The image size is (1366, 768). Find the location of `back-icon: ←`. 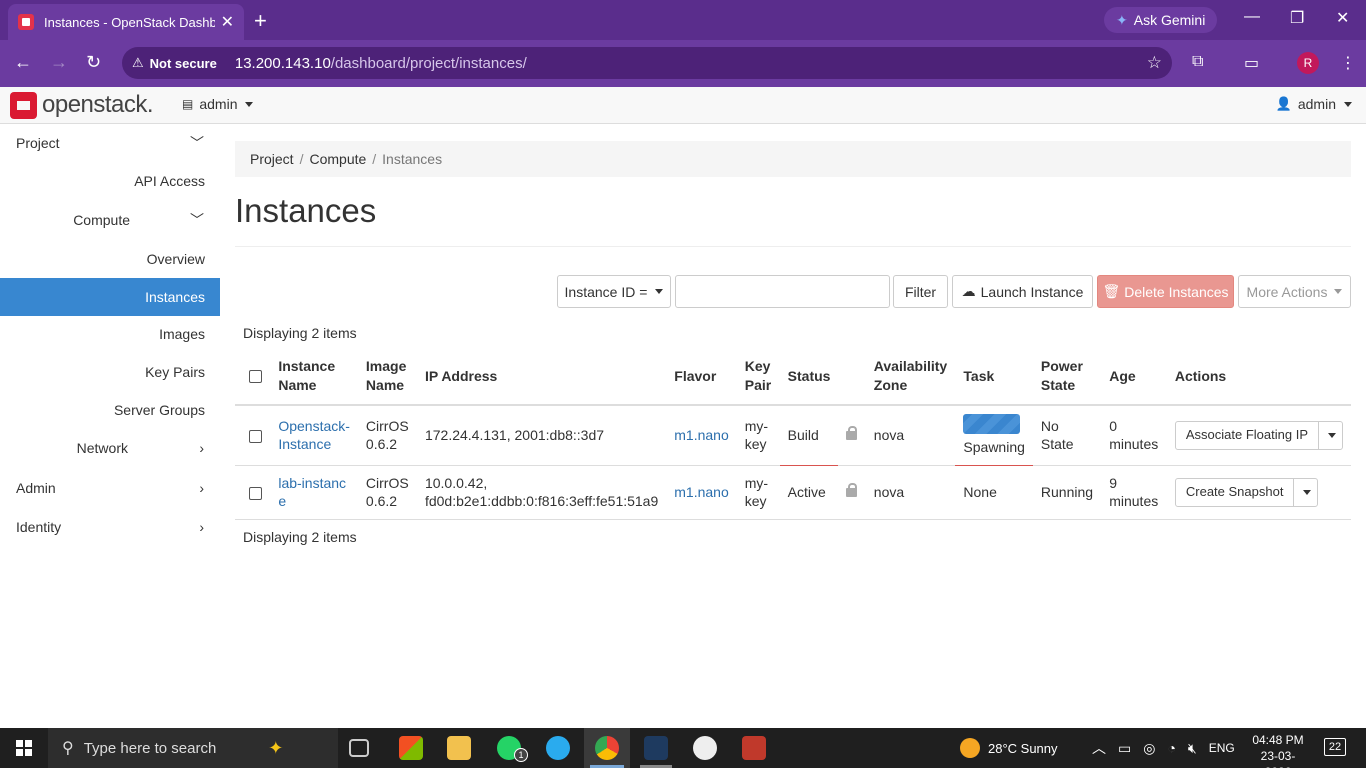

back-icon: ← is located at coordinates (23, 62).